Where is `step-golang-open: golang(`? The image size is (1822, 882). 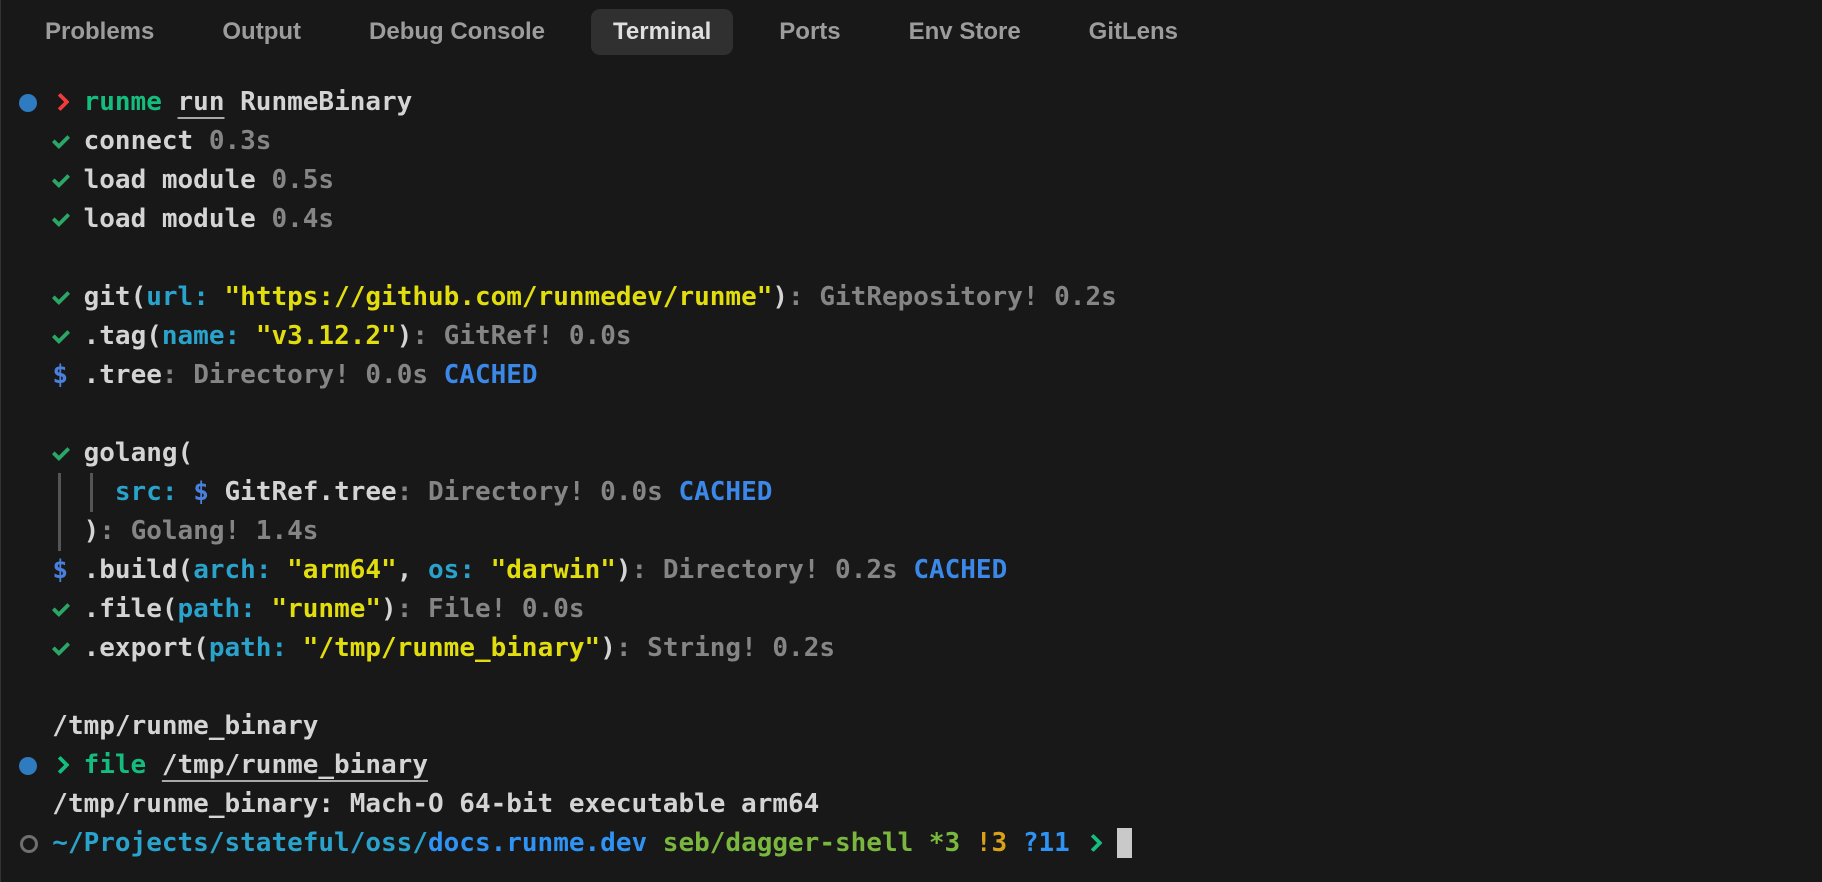 step-golang-open: golang( is located at coordinates (916, 453).